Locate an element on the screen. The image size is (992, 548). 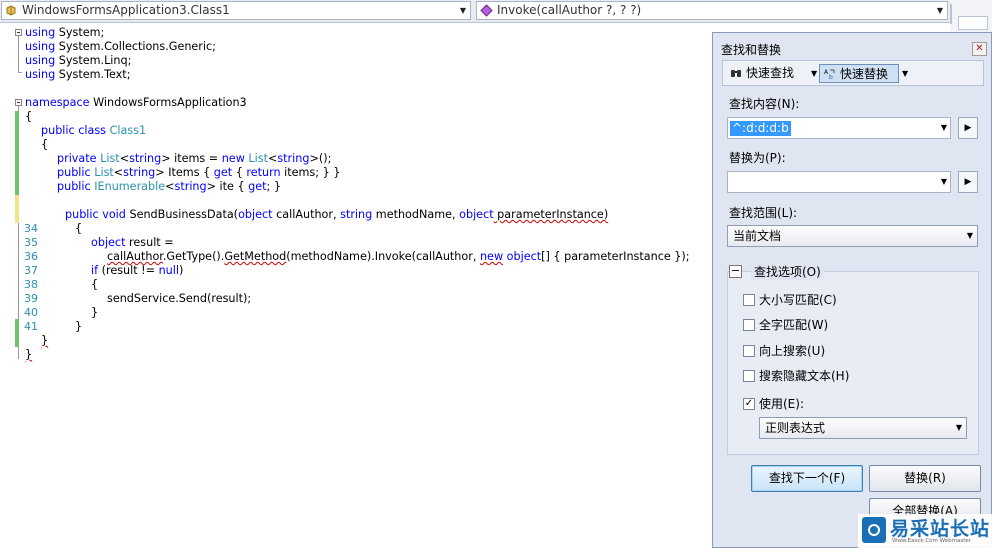
outline-line is located at coordinates (18, 54).